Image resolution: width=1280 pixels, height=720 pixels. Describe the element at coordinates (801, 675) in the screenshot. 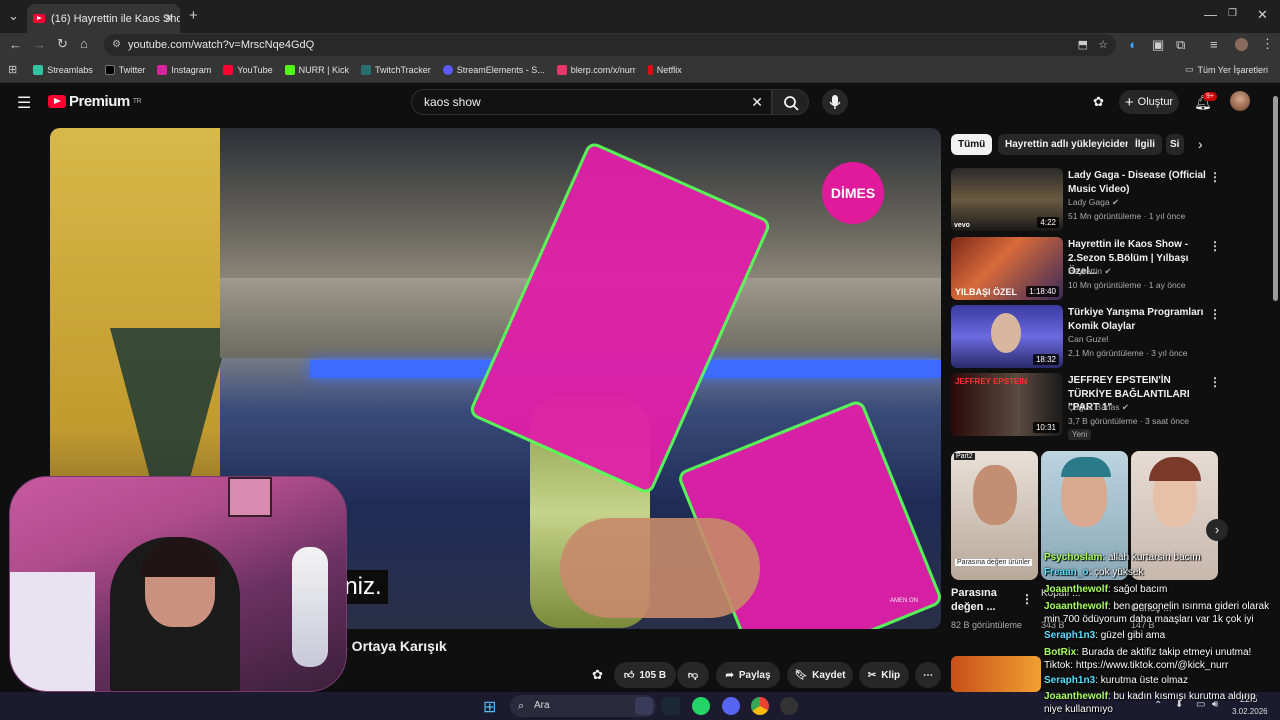

I see `save-bookmark-icon: 🔖︎` at that location.